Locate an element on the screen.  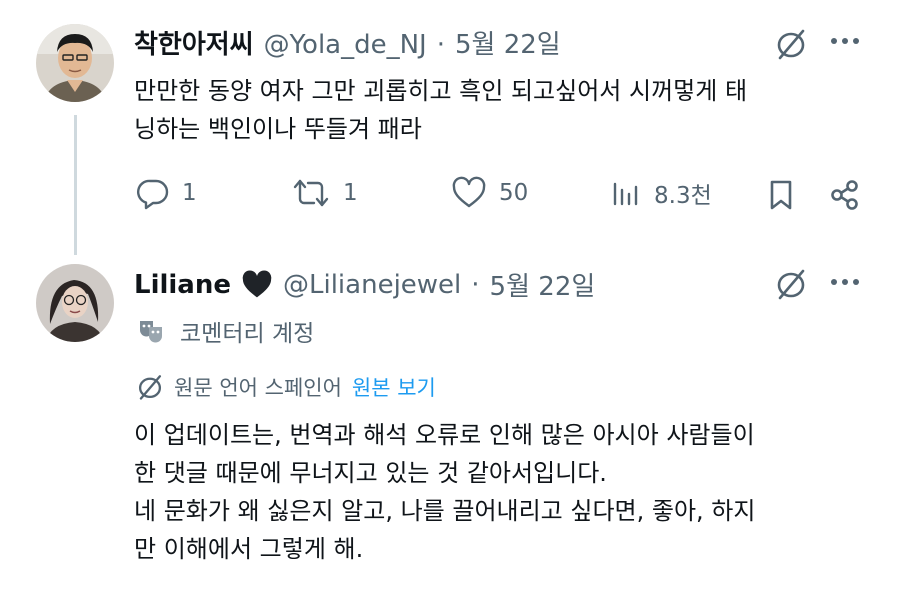
avatar-yola is located at coordinates (75, 63).